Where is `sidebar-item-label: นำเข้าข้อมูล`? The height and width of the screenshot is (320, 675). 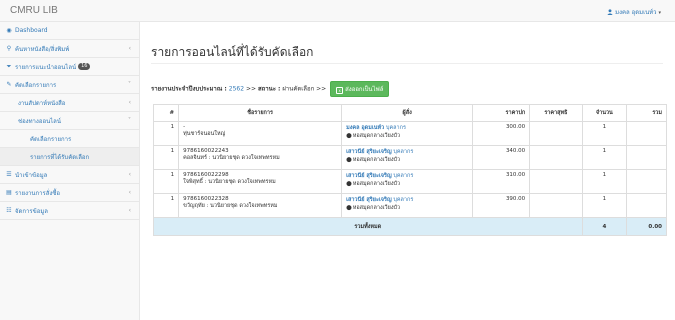 sidebar-item-label: นำเข้าข้อมูล is located at coordinates (31, 175).